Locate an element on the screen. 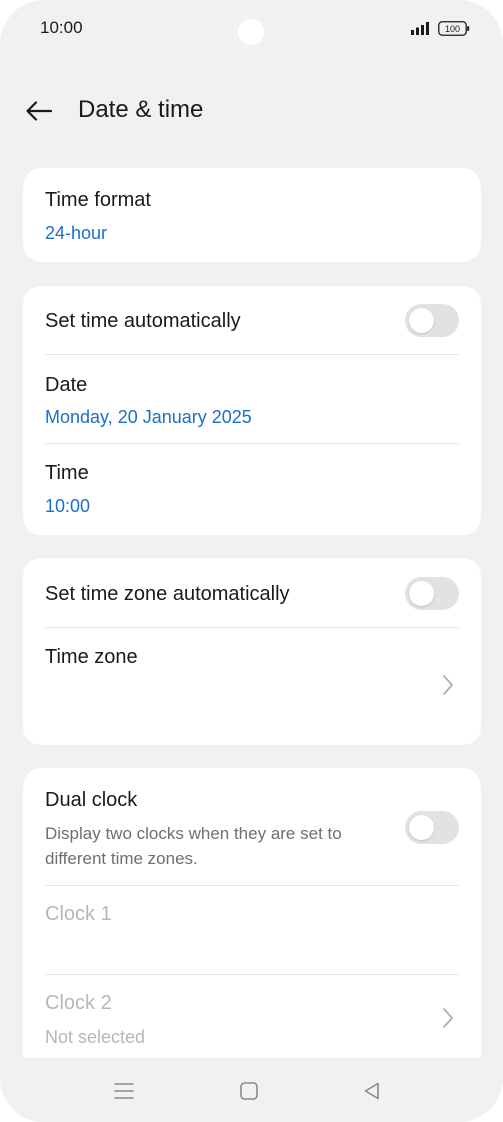 The image size is (503, 1122). triangle-back-icon is located at coordinates (371, 1091).